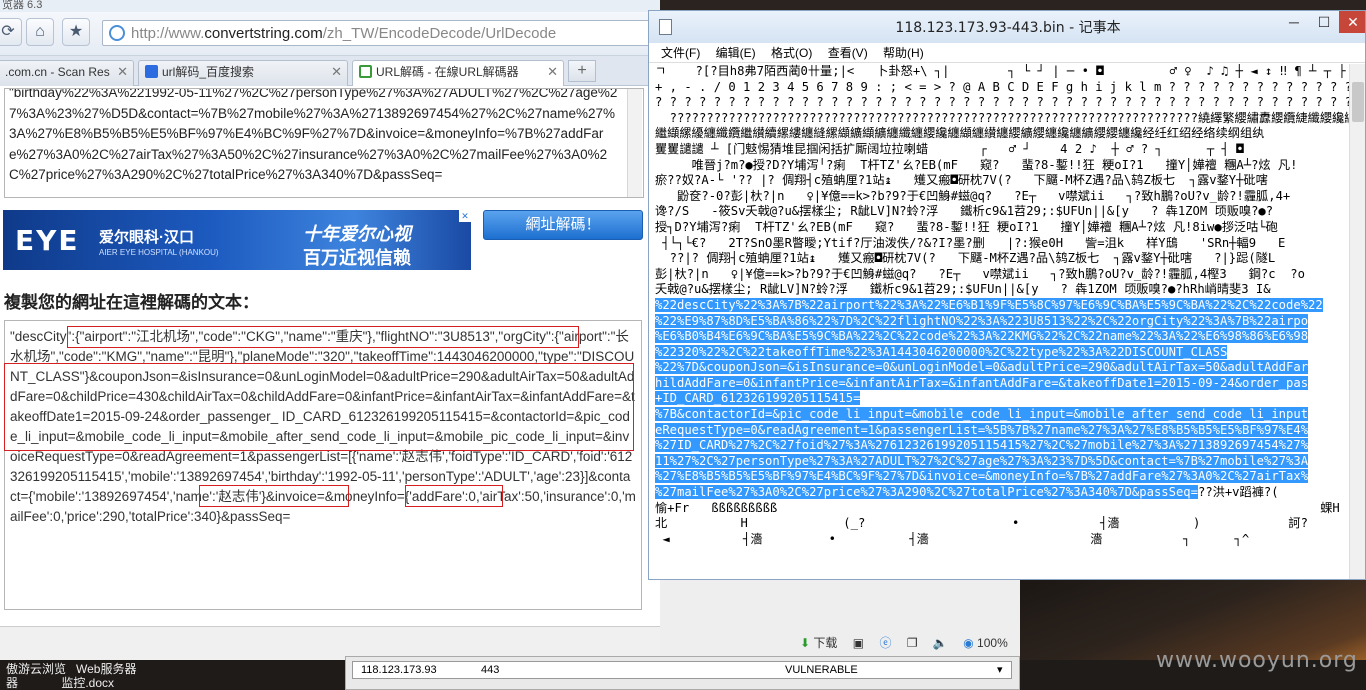  I want to click on banner-hospital-name-en: AIER EYE HOSPITAL (HANKOU), so click(159, 252).